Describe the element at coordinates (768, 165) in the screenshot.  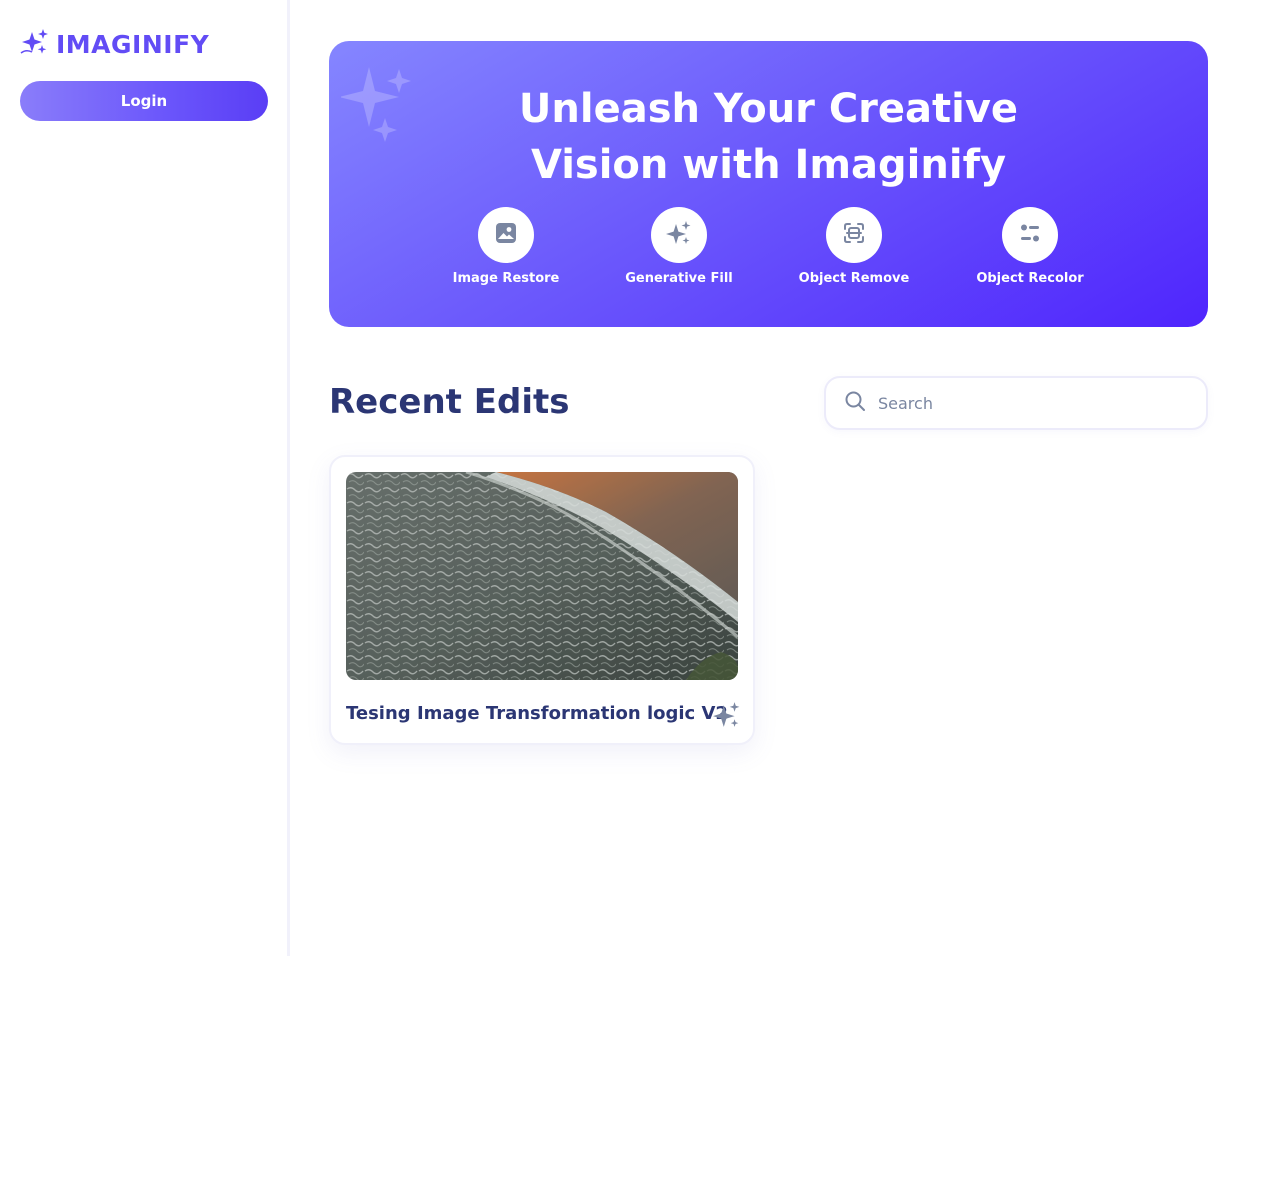
I see `hero-title-line-2: Vision with Imaginify` at that location.